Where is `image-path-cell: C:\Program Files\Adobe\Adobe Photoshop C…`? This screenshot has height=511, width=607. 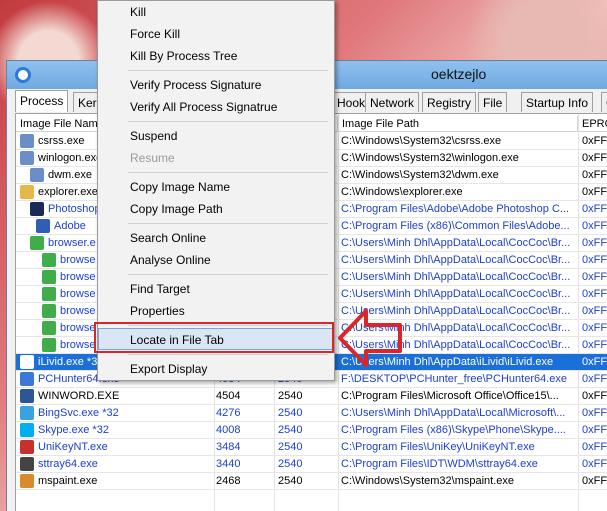 image-path-cell: C:\Program Files\Adobe\Adobe Photoshop C… is located at coordinates (455, 209).